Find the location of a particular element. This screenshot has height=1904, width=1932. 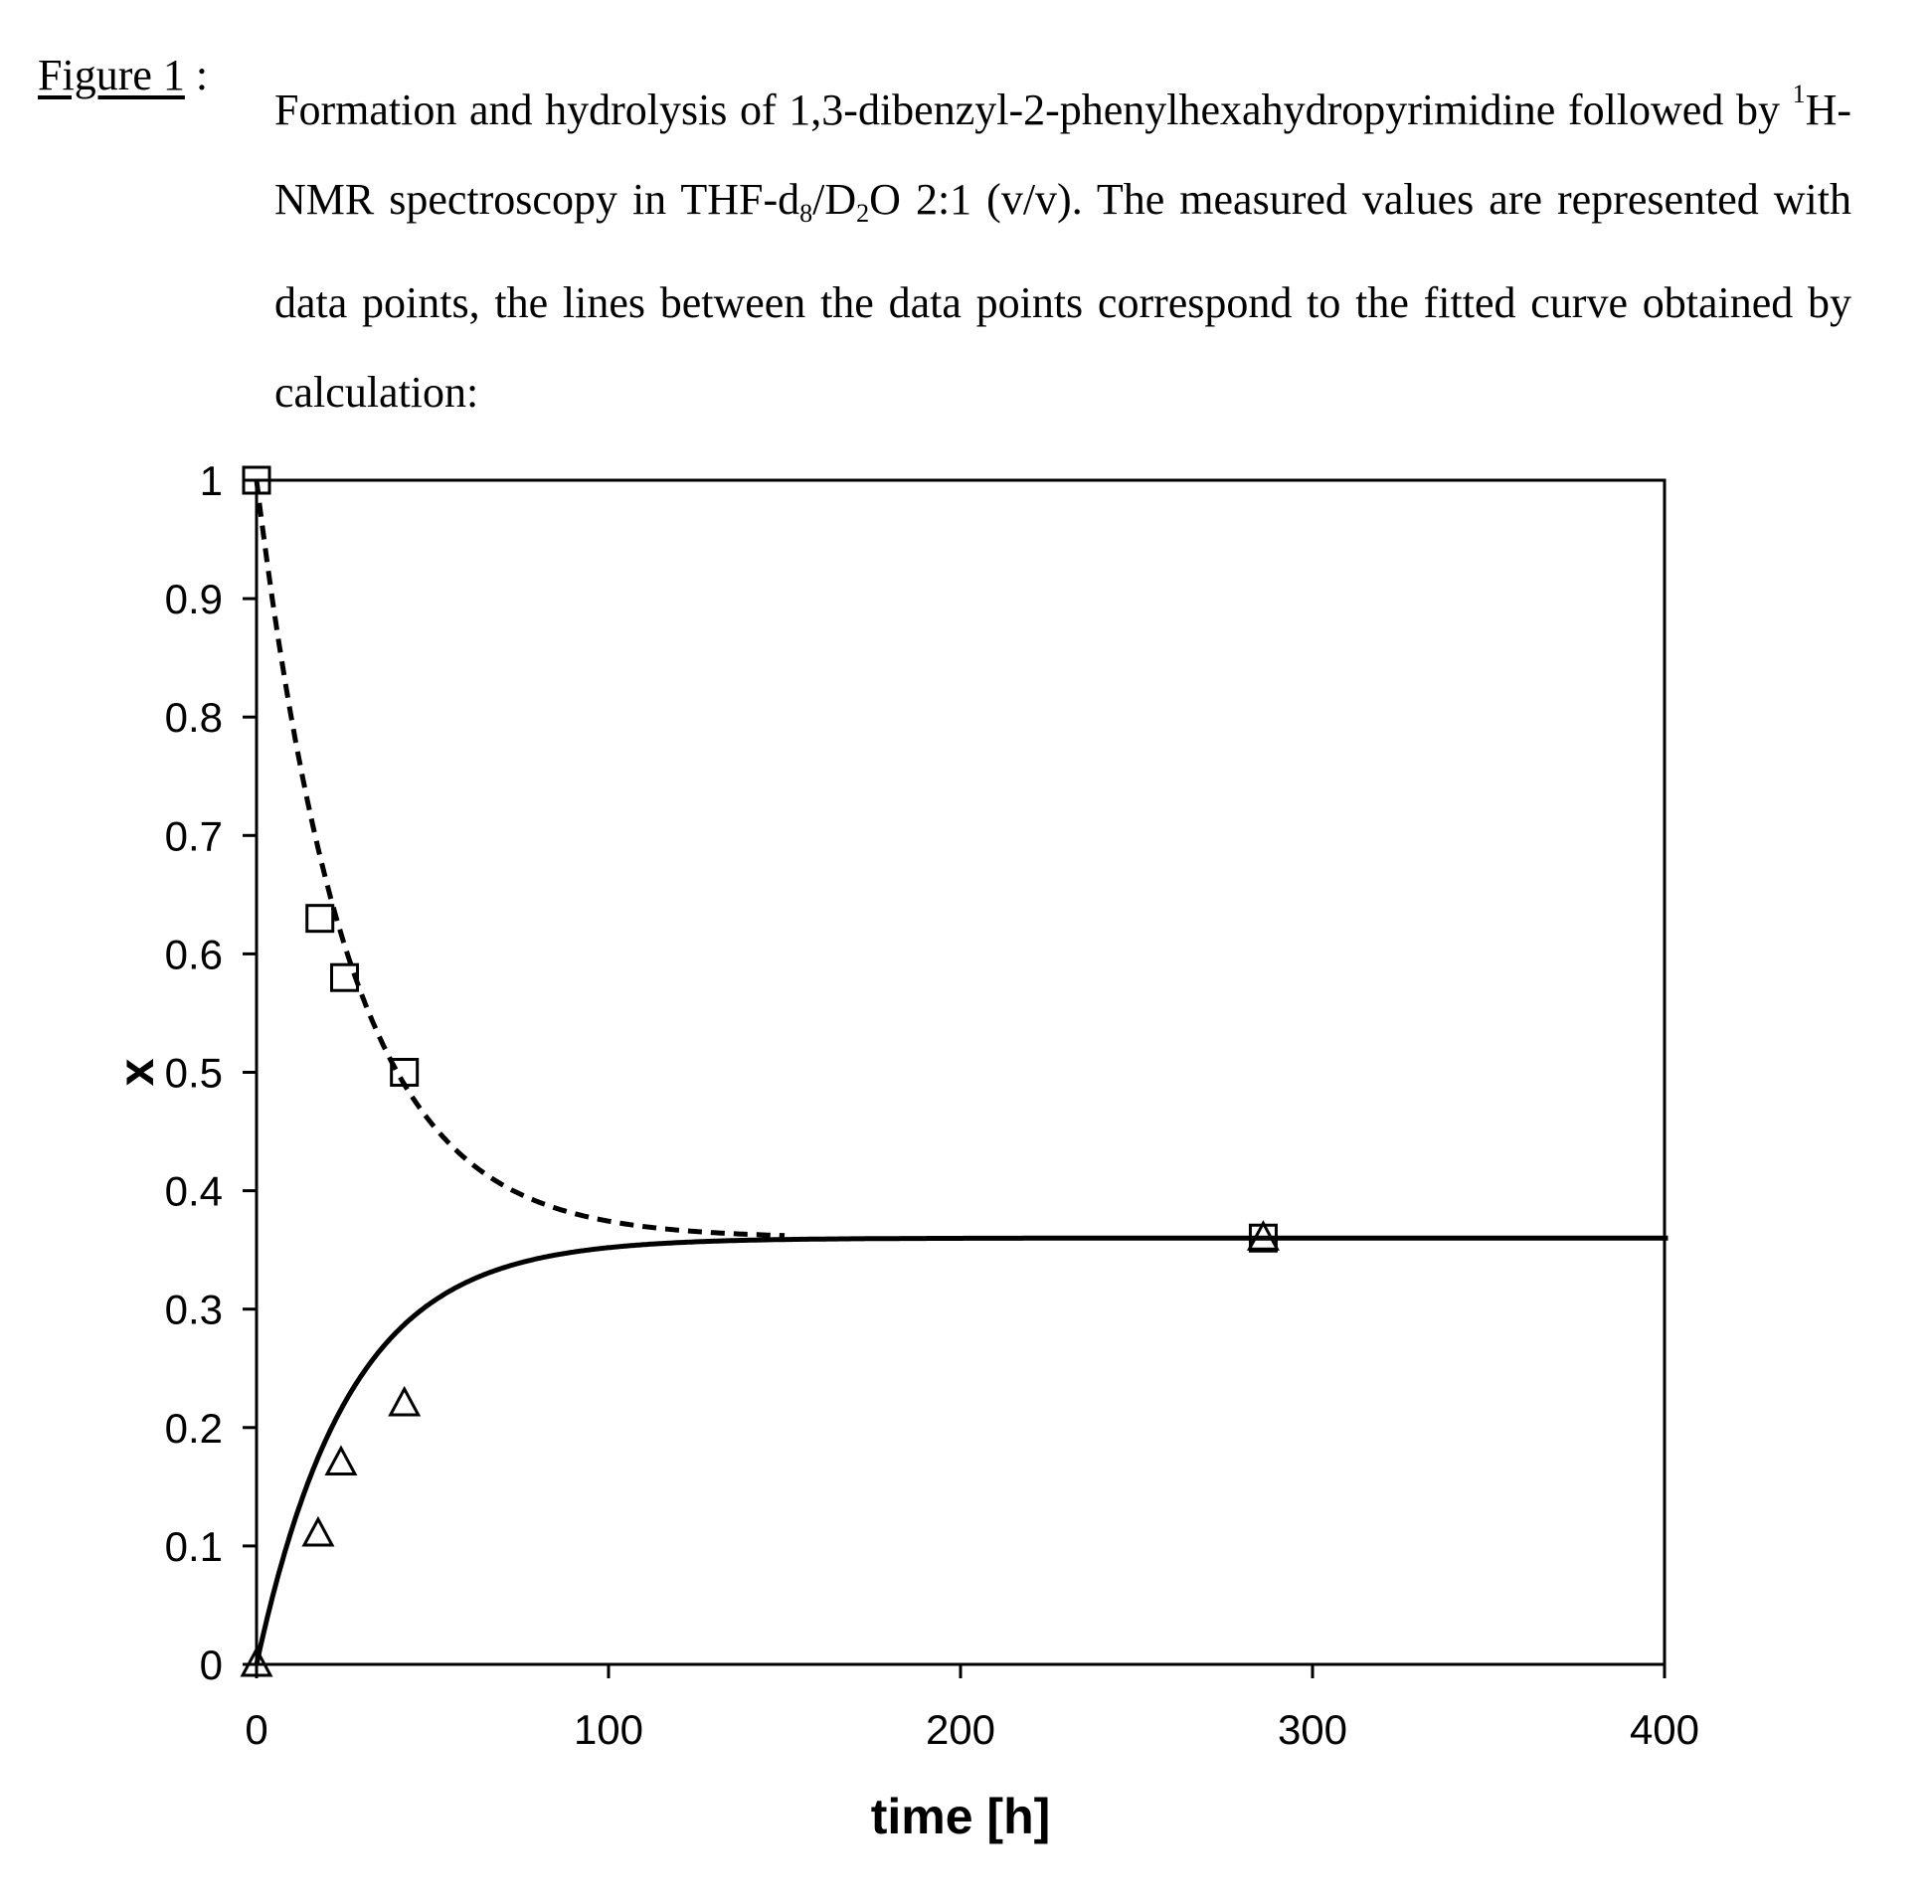

y-axis-title: x is located at coordinates (136, 1072).